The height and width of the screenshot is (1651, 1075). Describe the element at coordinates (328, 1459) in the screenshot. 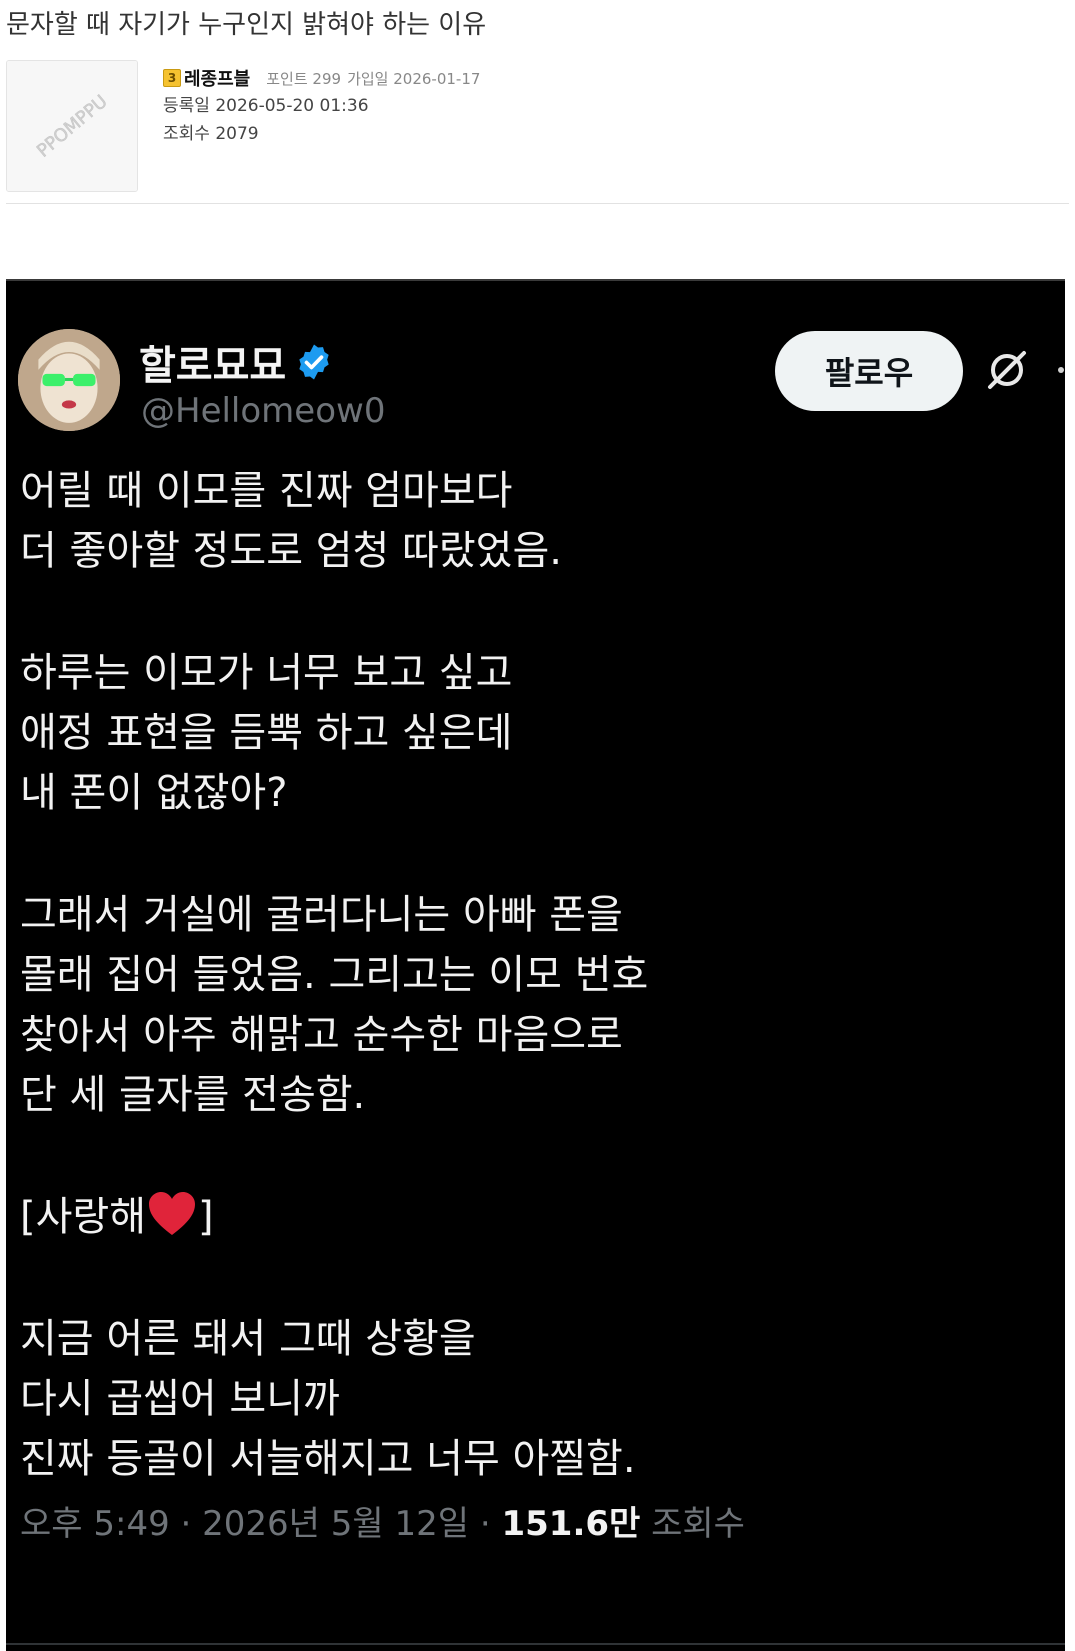

I see `tweet-line: 진짜 등골이 서늘해지고 너무 아찔함.` at that location.